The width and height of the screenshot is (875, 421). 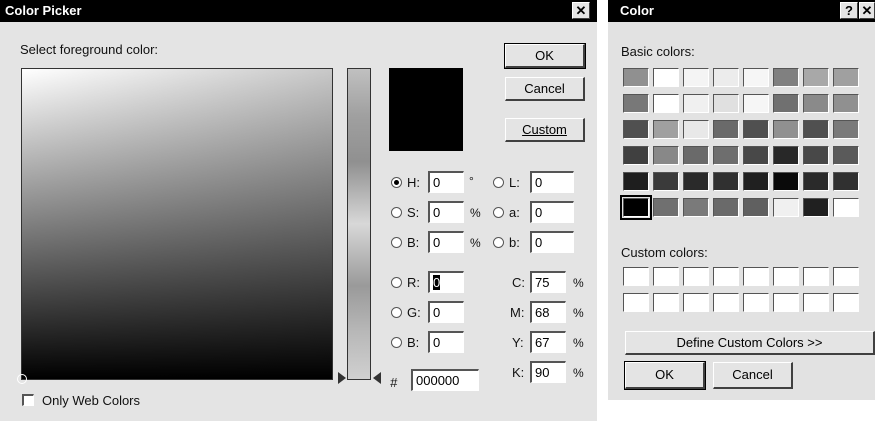 I want to click on hex-input: 000000, so click(x=445, y=380).